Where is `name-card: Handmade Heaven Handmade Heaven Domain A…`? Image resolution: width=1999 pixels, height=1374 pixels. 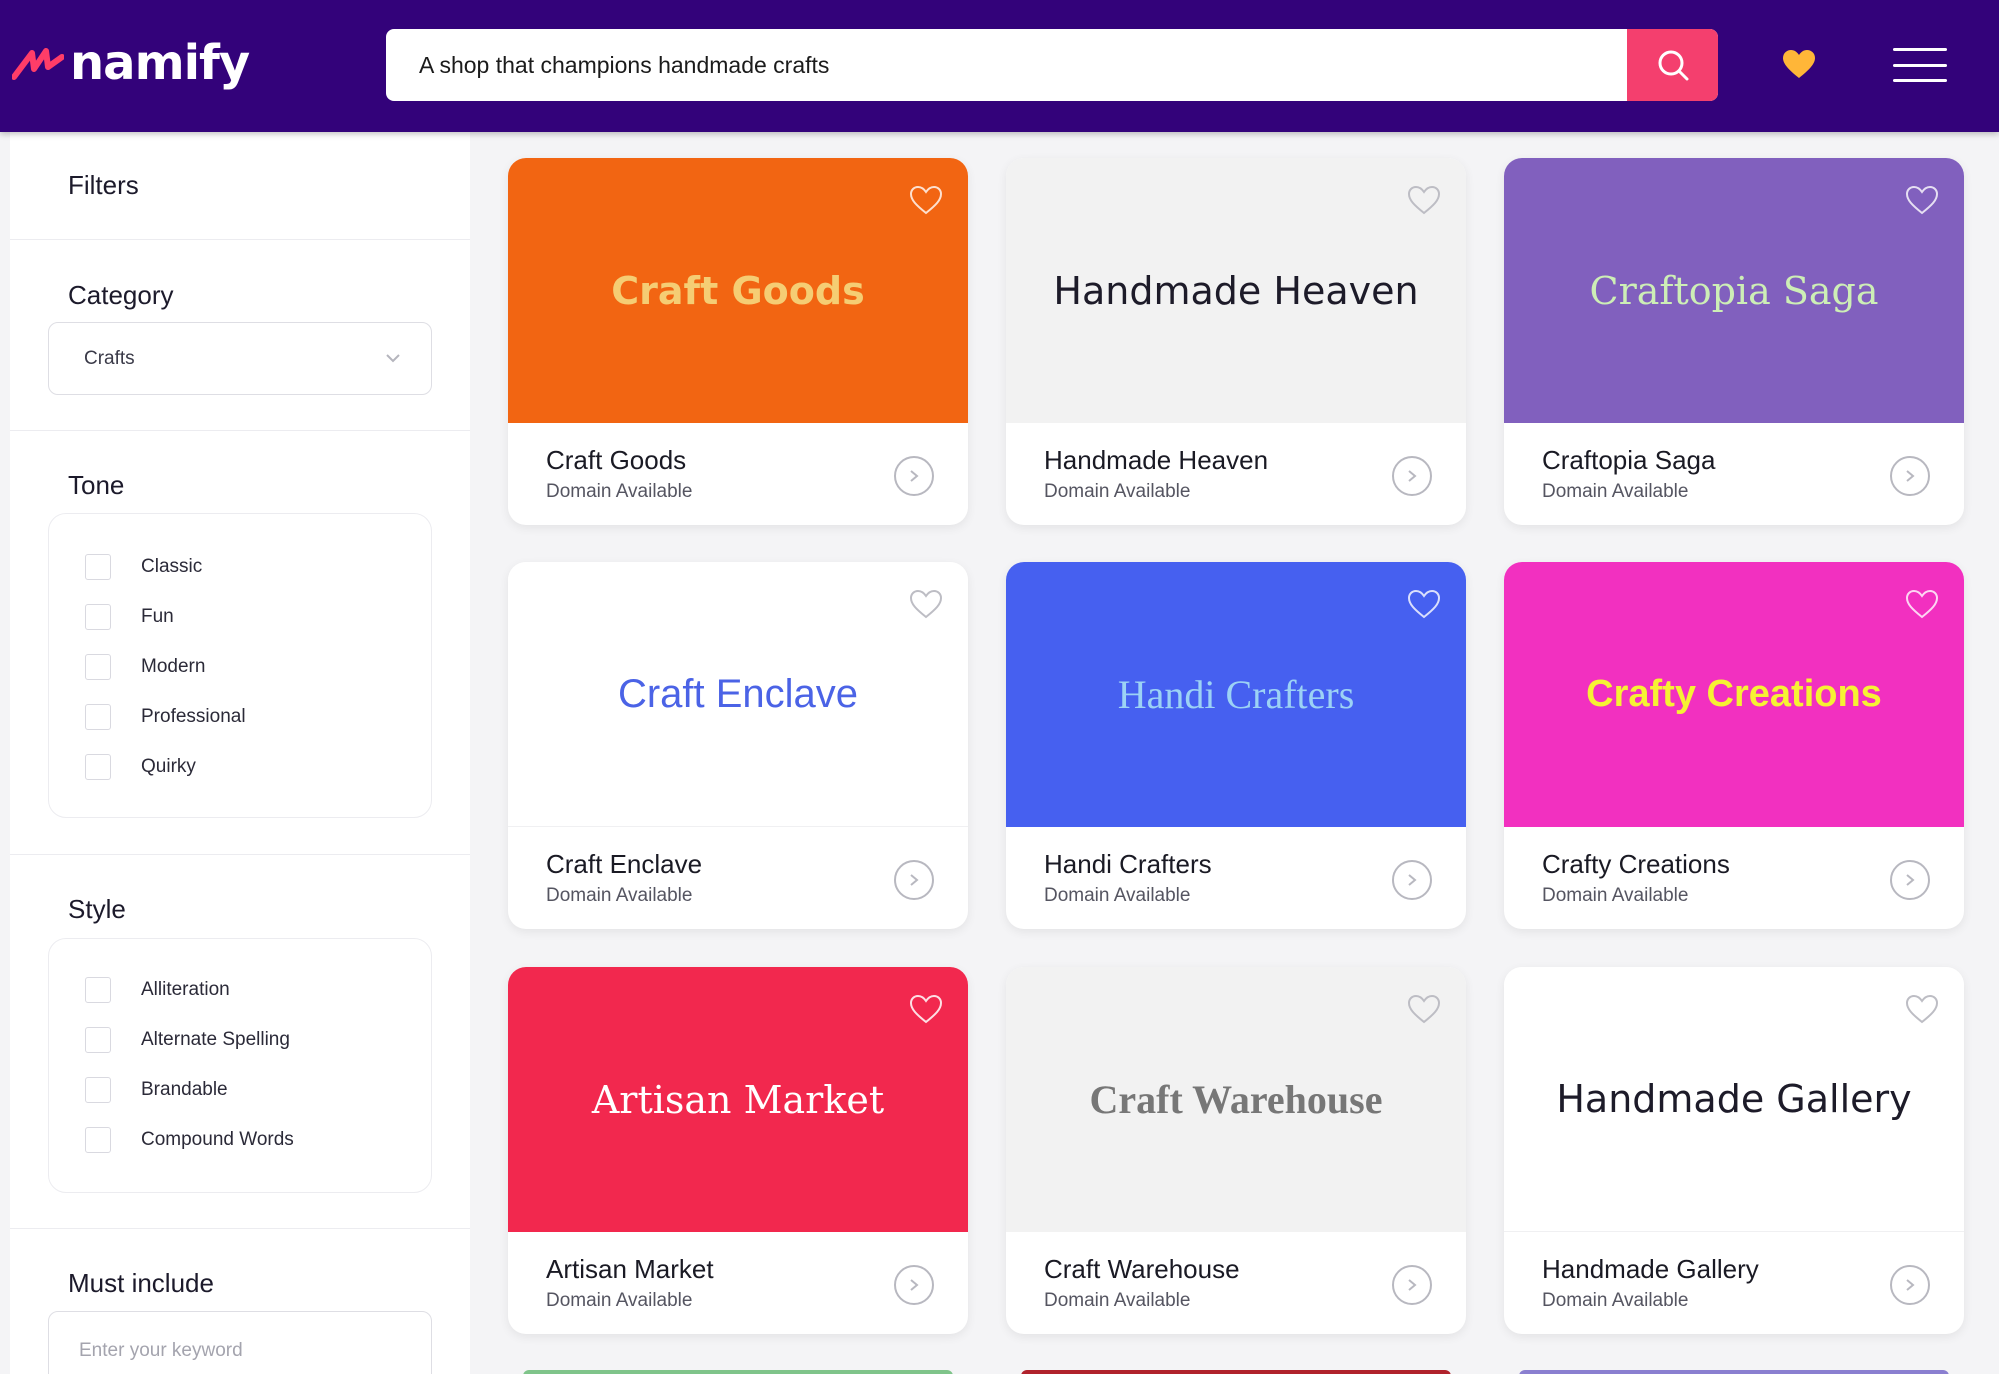 name-card: Handmade Heaven Handmade Heaven Domain A… is located at coordinates (1236, 341).